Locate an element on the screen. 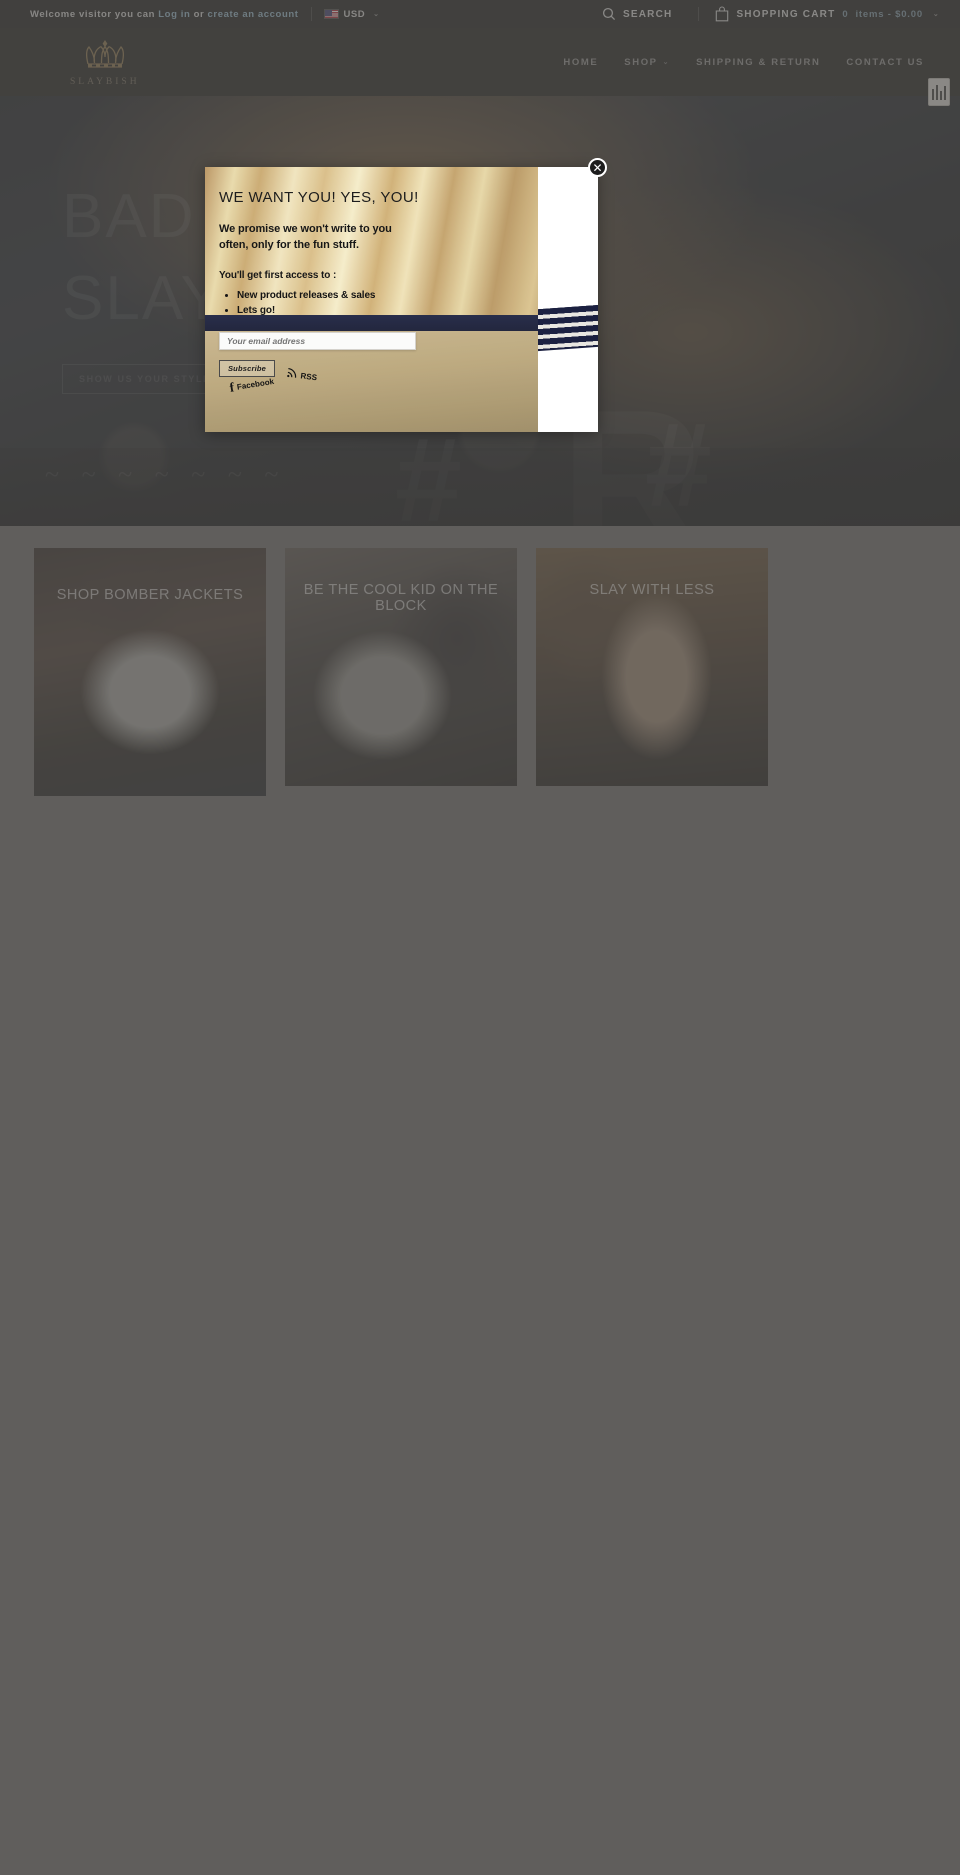 This screenshot has width=960, height=1875. modal-benefits-list: New product releases & sales Lets go! is located at coordinates (417, 303).